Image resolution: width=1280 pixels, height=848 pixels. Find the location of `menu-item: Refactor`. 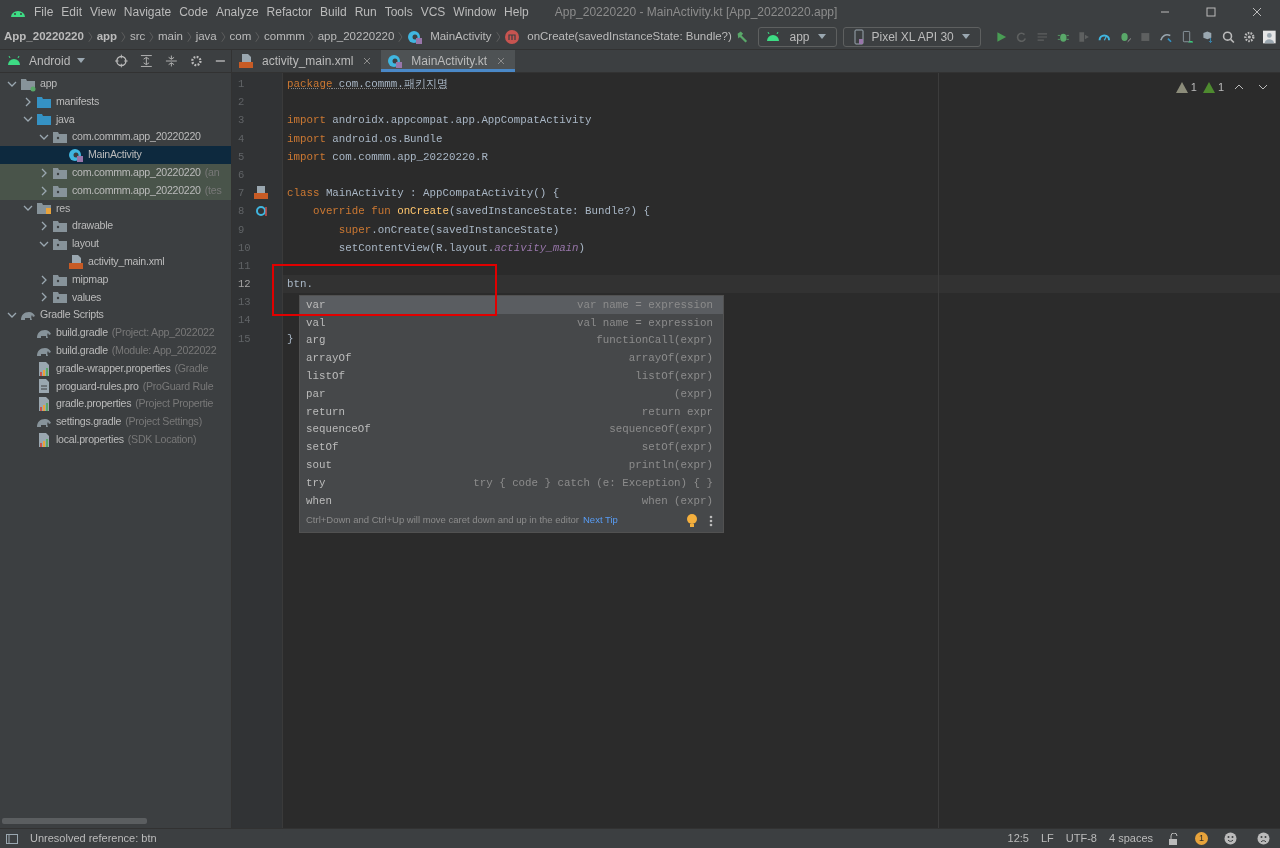

menu-item: Refactor is located at coordinates (289, 12).